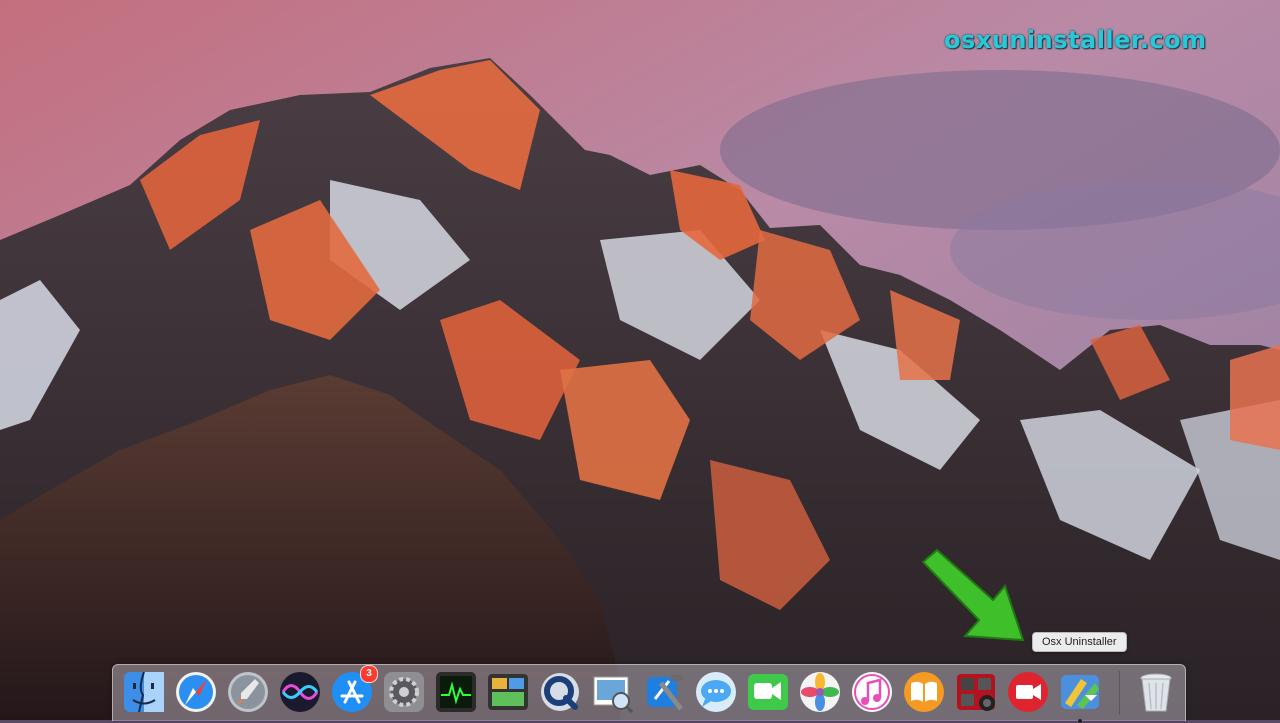 The height and width of the screenshot is (723, 1280). I want to click on photos-icon, so click(820, 692).